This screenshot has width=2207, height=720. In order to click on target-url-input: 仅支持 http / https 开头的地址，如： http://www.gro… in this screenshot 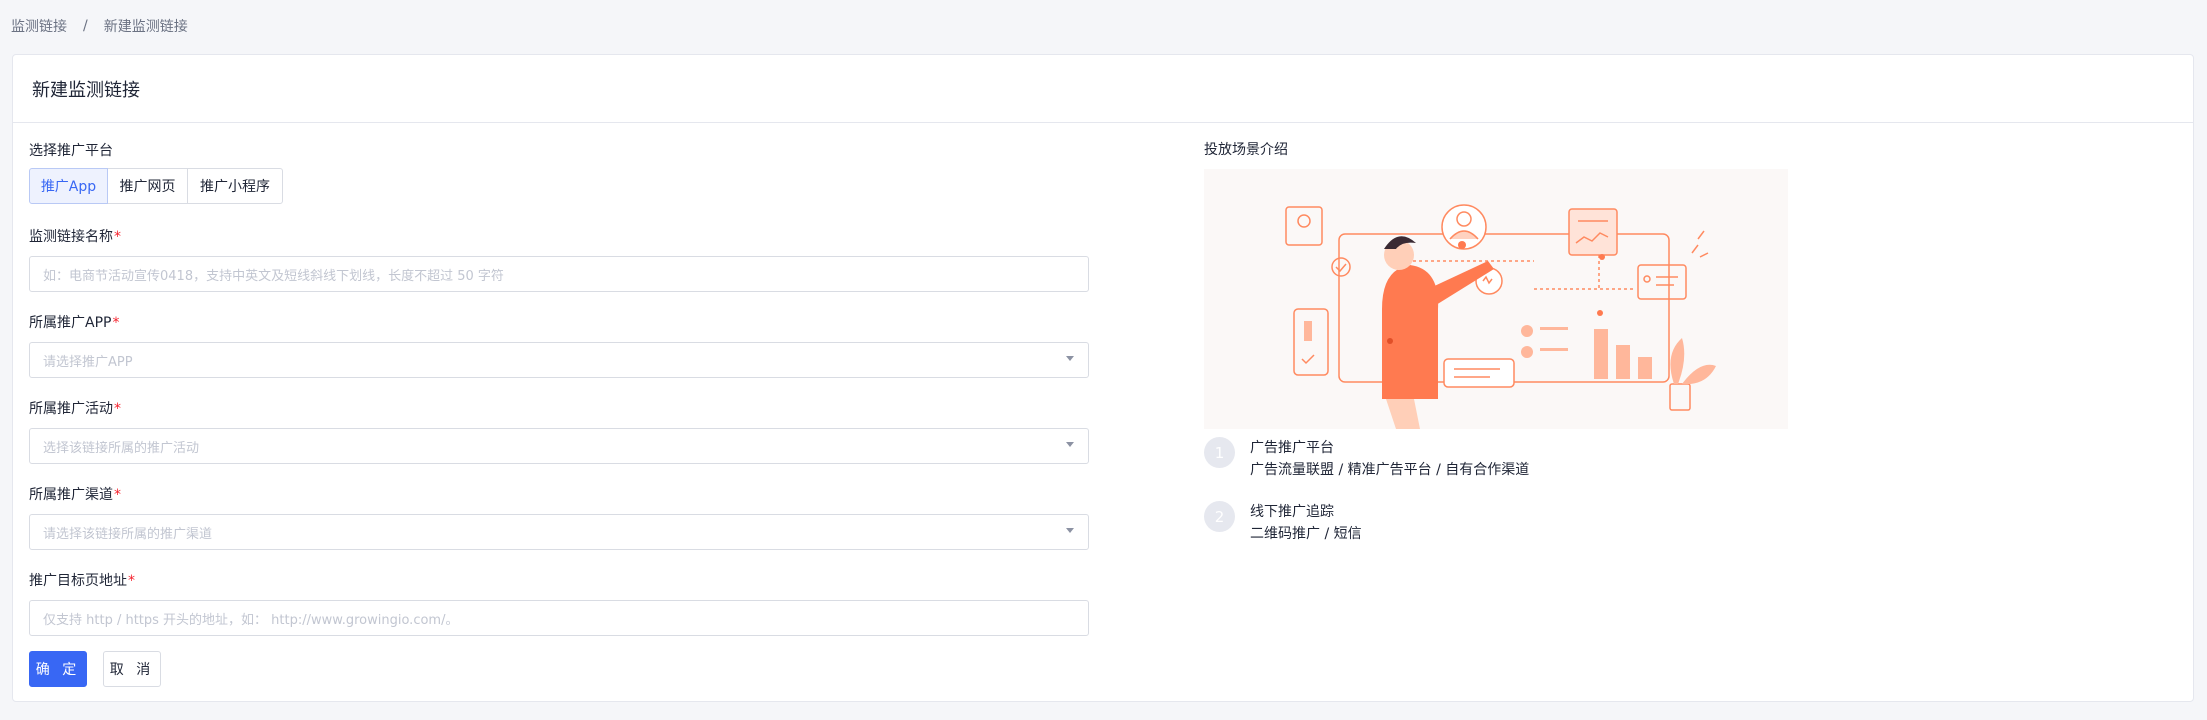, I will do `click(559, 618)`.